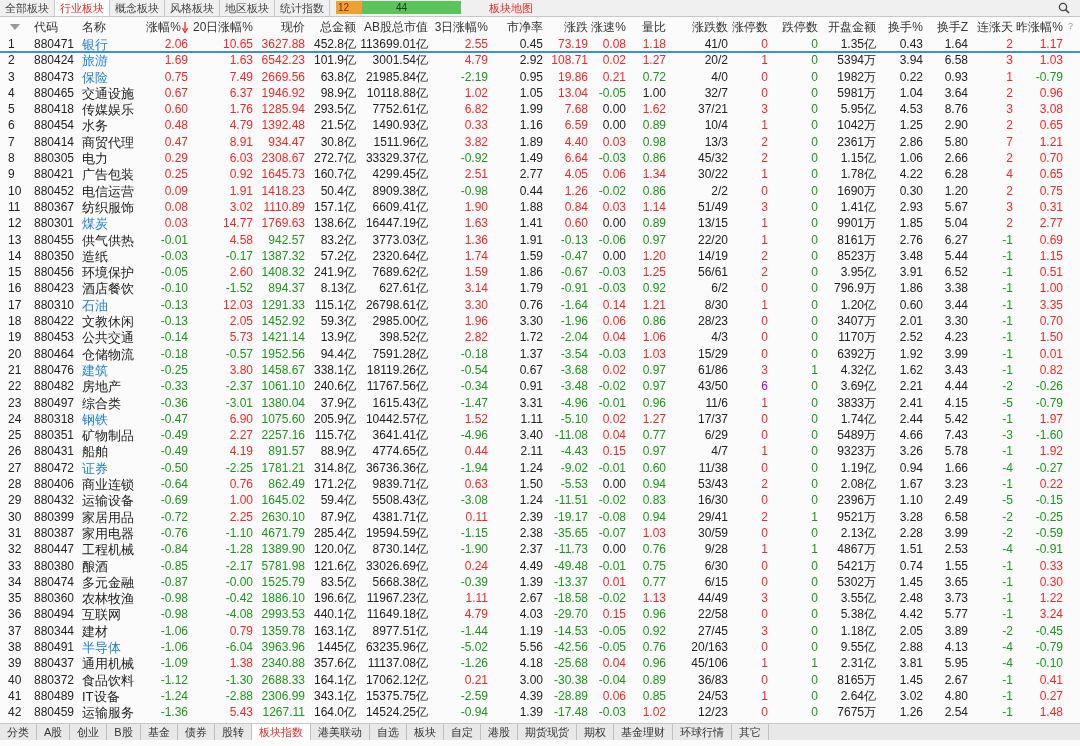 The height and width of the screenshot is (746, 1080). Describe the element at coordinates (106, 403) in the screenshot. I see `sector-name: 综合类` at that location.